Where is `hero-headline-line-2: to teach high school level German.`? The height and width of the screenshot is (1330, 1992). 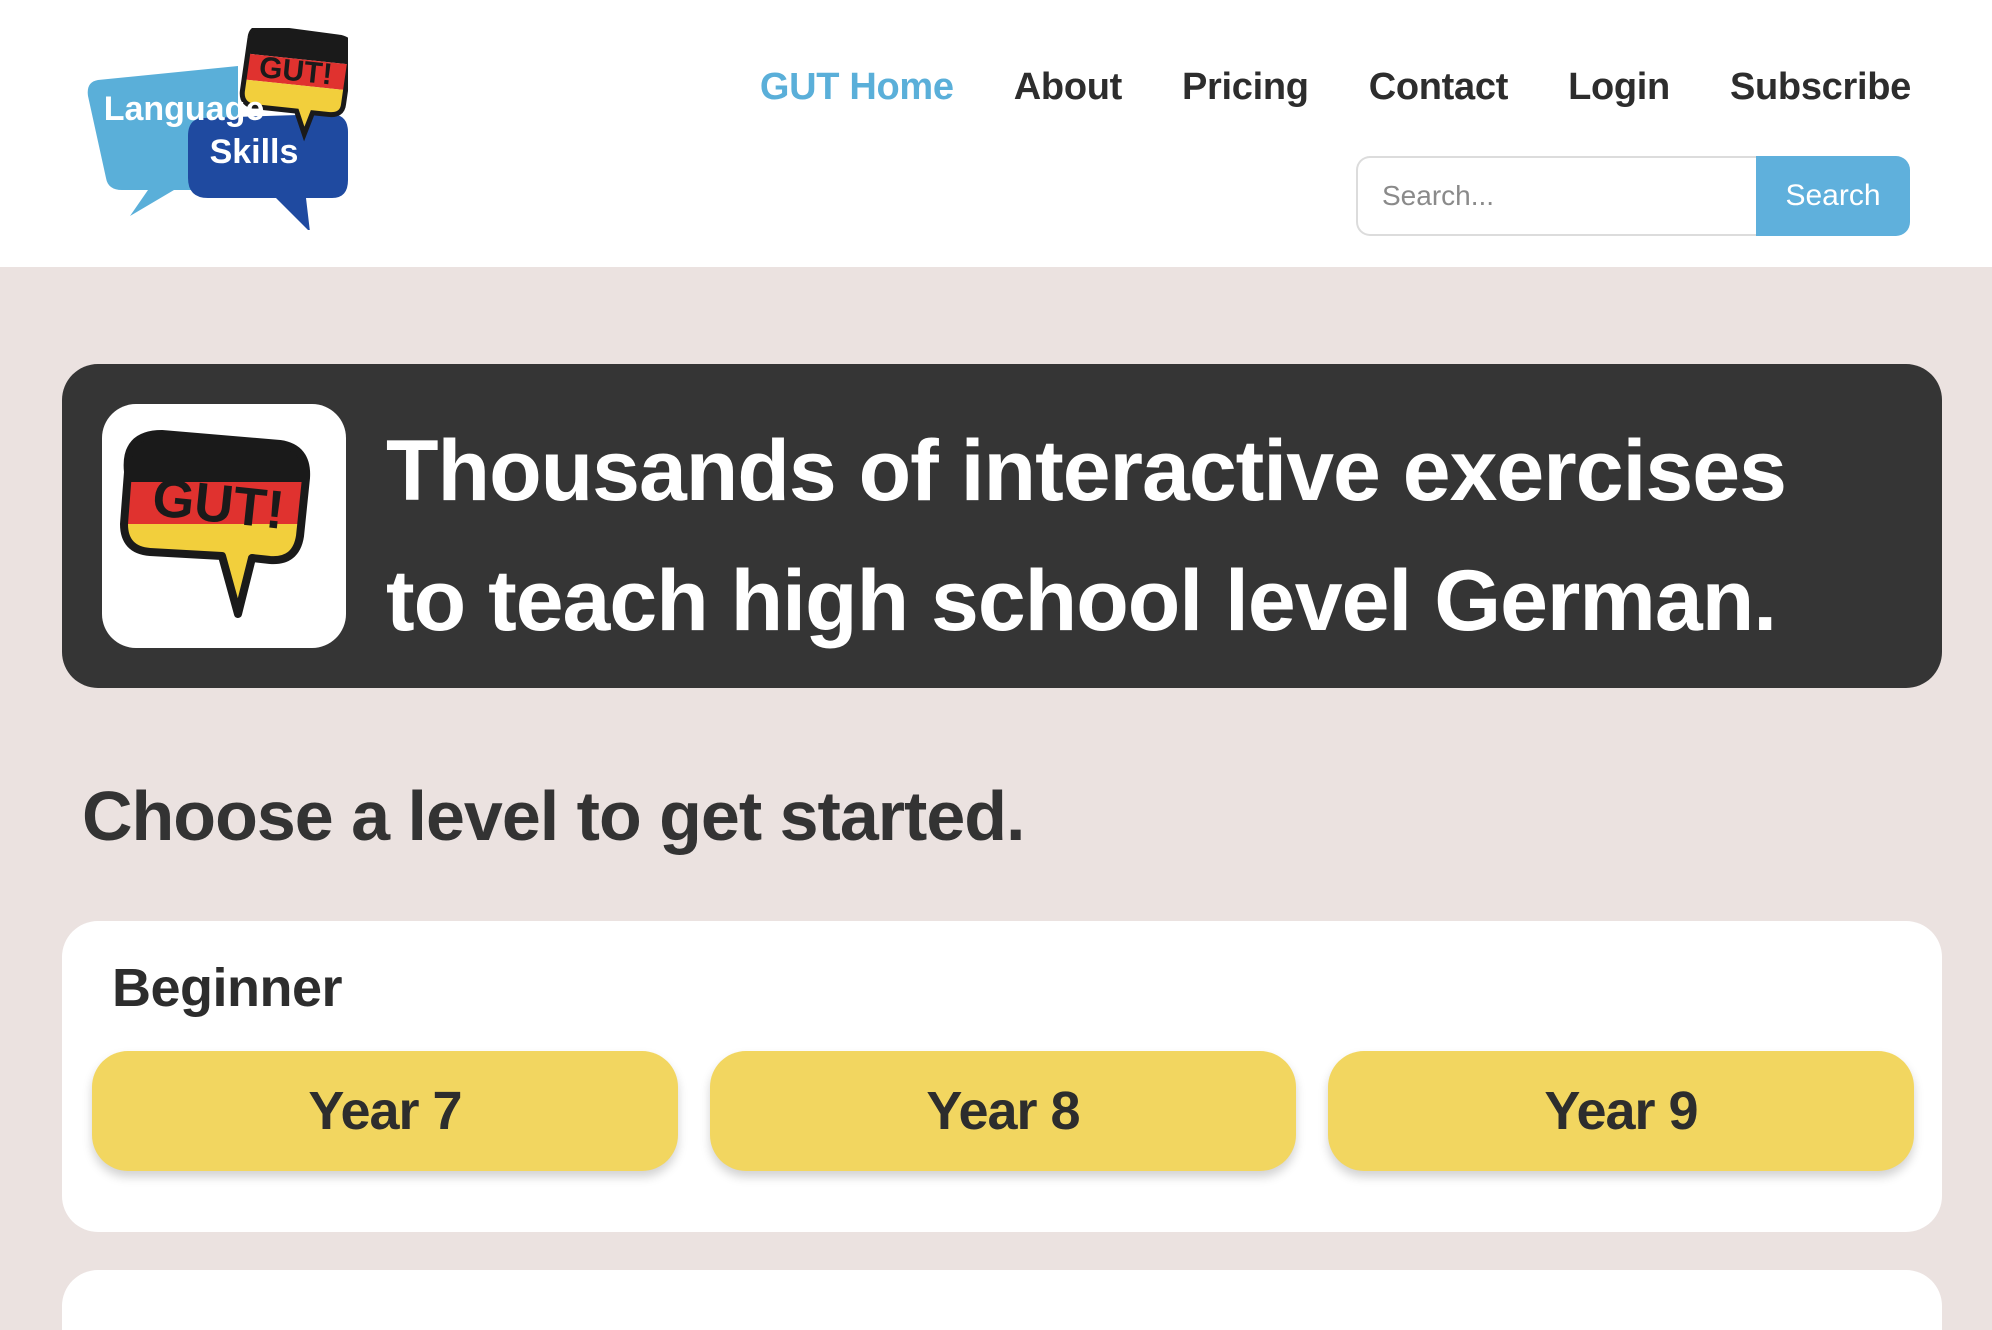 hero-headline-line-2: to teach high school level German. is located at coordinates (1081, 601).